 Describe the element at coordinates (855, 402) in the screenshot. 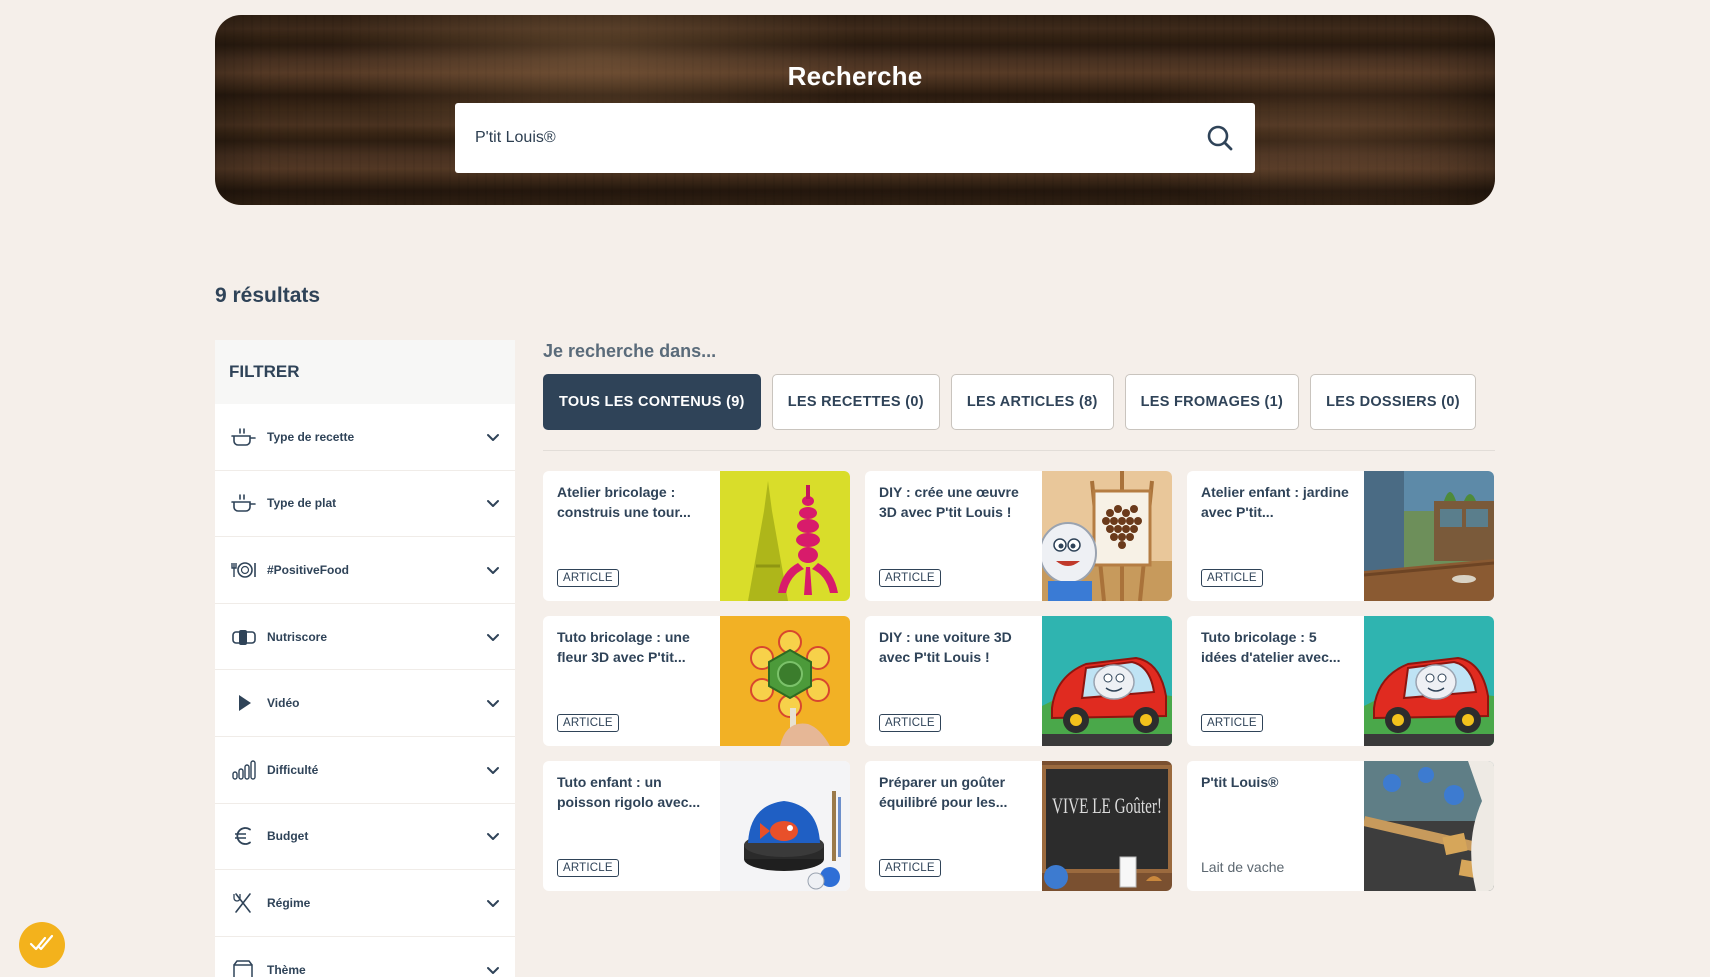

I see `tab-recipes: LES RECETTES (0)` at that location.